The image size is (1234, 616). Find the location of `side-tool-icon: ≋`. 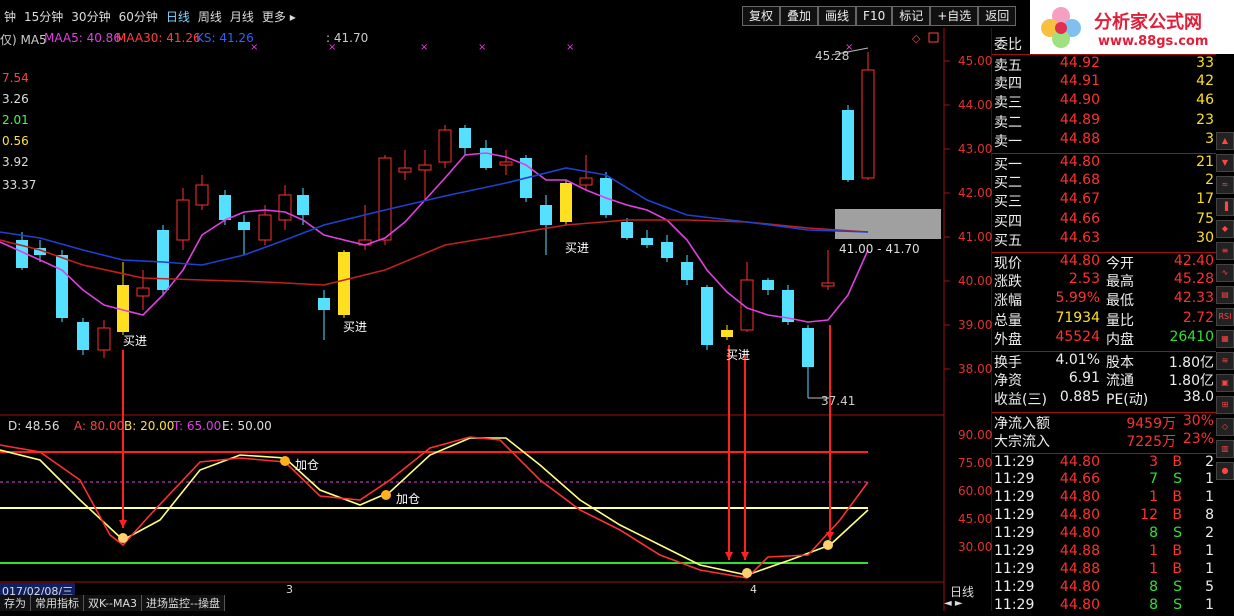

side-tool-icon: ≋ is located at coordinates (1225, 361).